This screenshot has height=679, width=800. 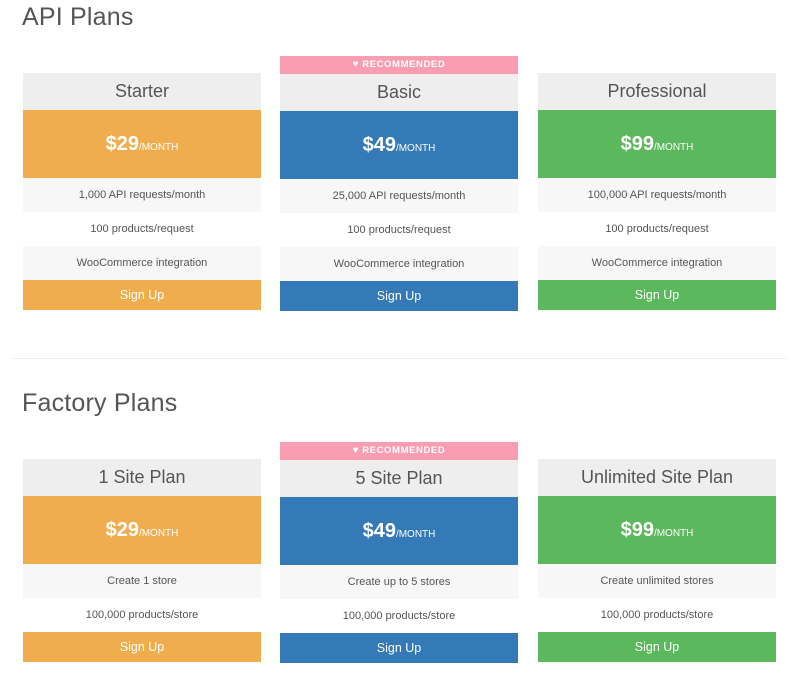 What do you see at coordinates (399, 648) in the screenshot?
I see `sign-up-button-5-site: Sign Up` at bounding box center [399, 648].